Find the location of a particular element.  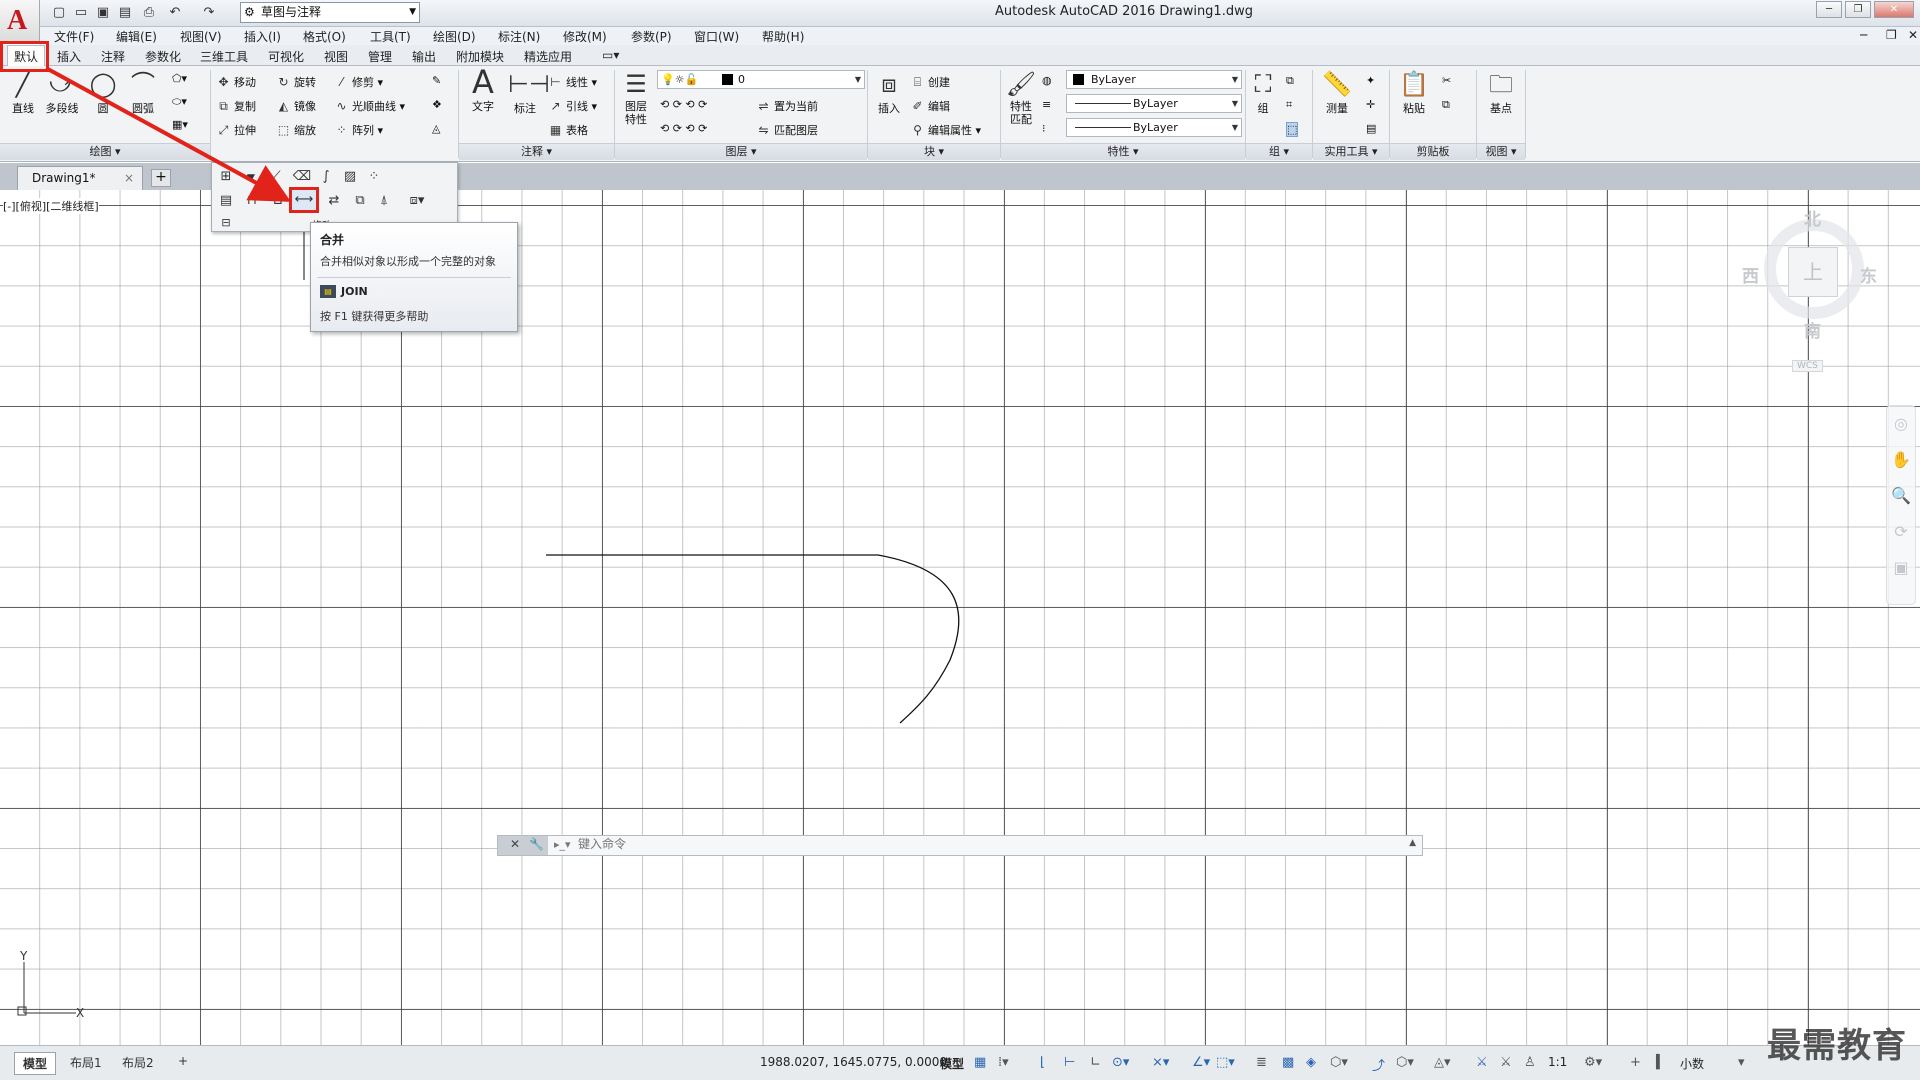

document-tab: Drawing1* × is located at coordinates (80, 178).